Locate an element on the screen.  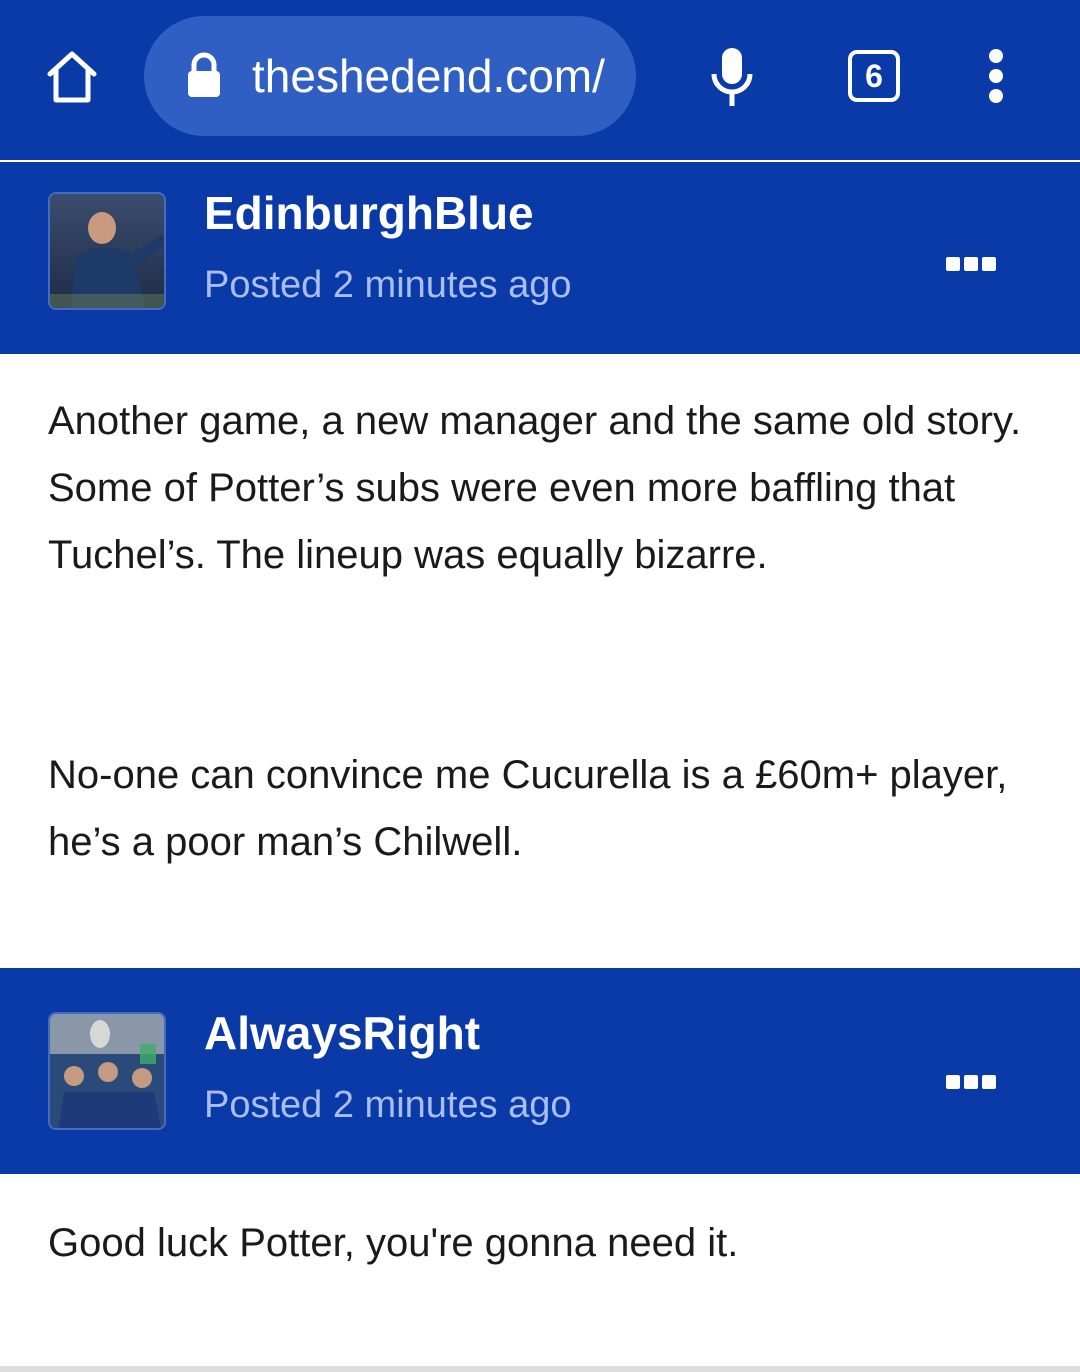
post-content: Good luck Potter, you're gonna need it. is located at coordinates (543, 1243).